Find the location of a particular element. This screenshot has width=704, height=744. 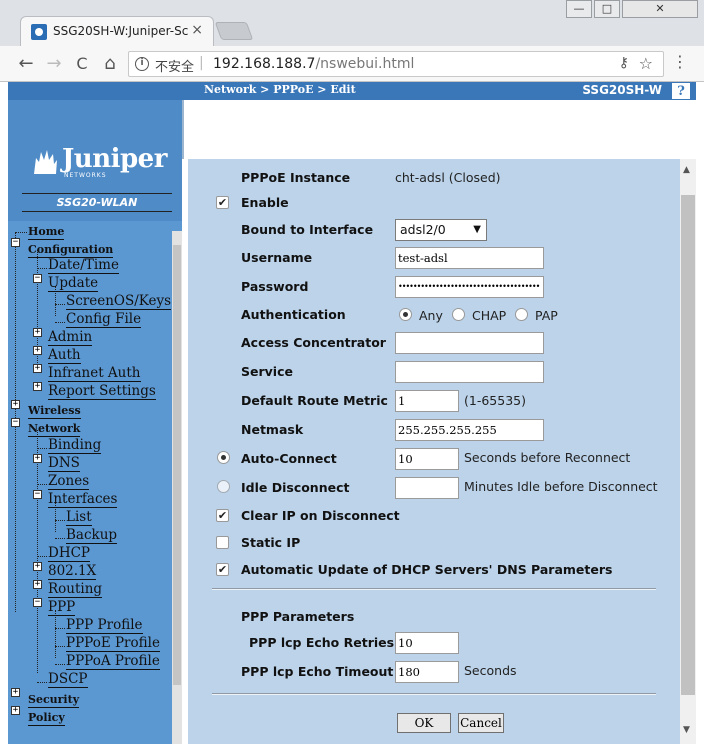

address-bar: i 不安全 | 192.168.188.7/nswebui.html ⚷ ☆ is located at coordinates (396, 64).